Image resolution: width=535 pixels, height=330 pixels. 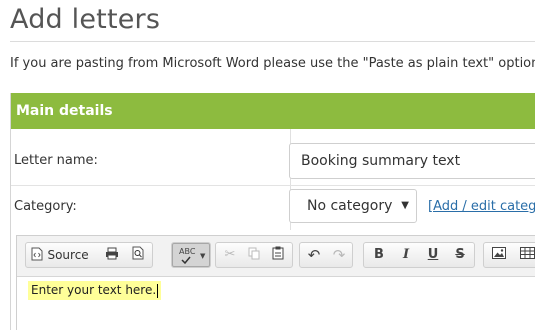 What do you see at coordinates (527, 253) in the screenshot?
I see `table-icon` at bounding box center [527, 253].